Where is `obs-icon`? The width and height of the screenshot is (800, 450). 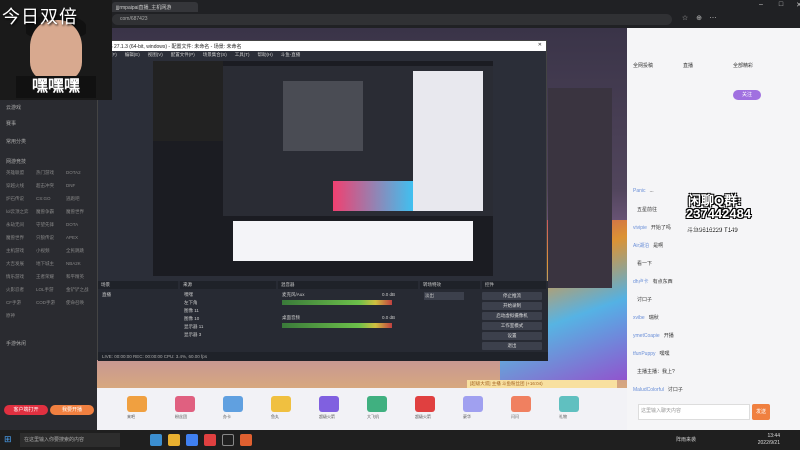 obs-icon is located at coordinates (228, 440).